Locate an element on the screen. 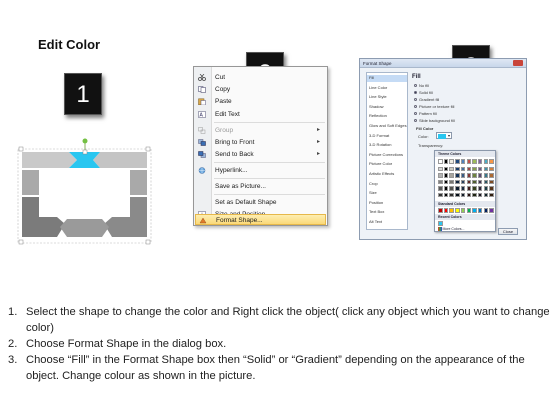 The width and height of the screenshot is (560, 420). menu-item-edit-text: A Edit Text is located at coordinates (260, 114).